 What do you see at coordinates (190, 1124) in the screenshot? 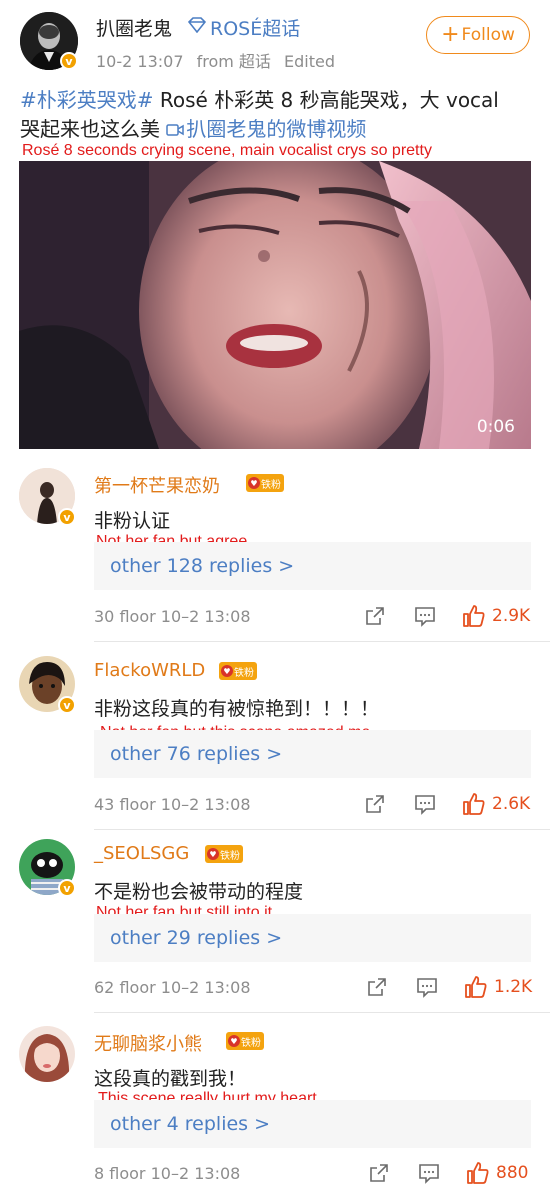
I see `replies-label: other 4 replies >` at bounding box center [190, 1124].